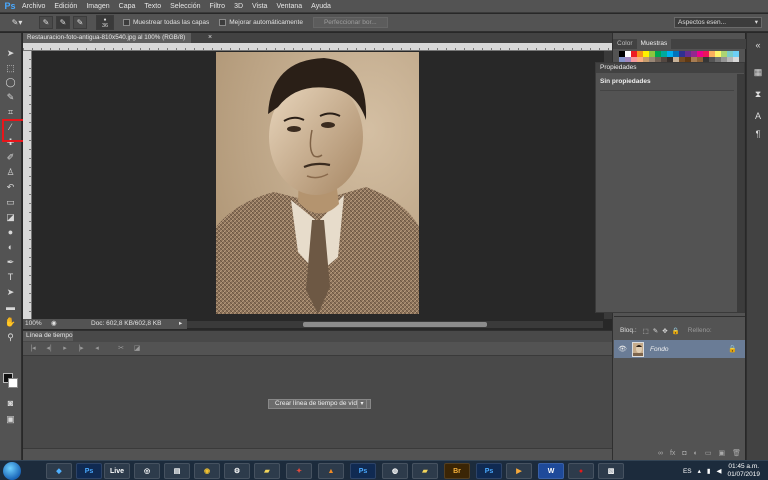 The height and width of the screenshot is (480, 768). I want to click on chevron-down-icon: ▾, so click(362, 404).